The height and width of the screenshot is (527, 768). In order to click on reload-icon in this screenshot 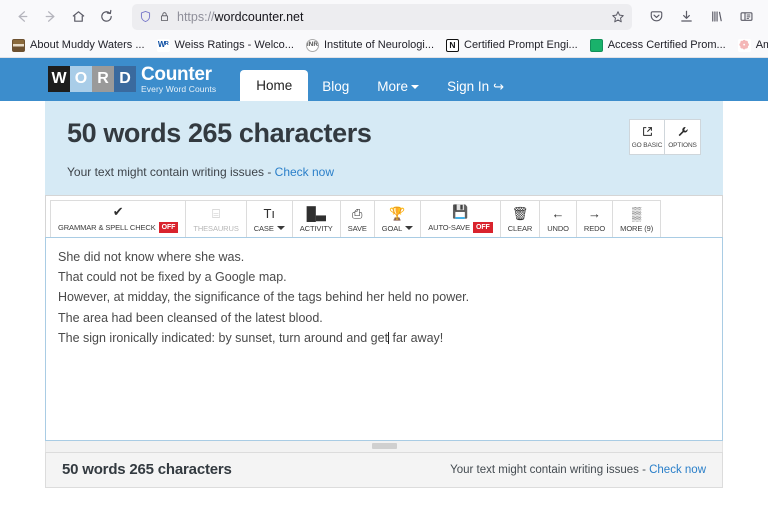, I will do `click(106, 17)`.